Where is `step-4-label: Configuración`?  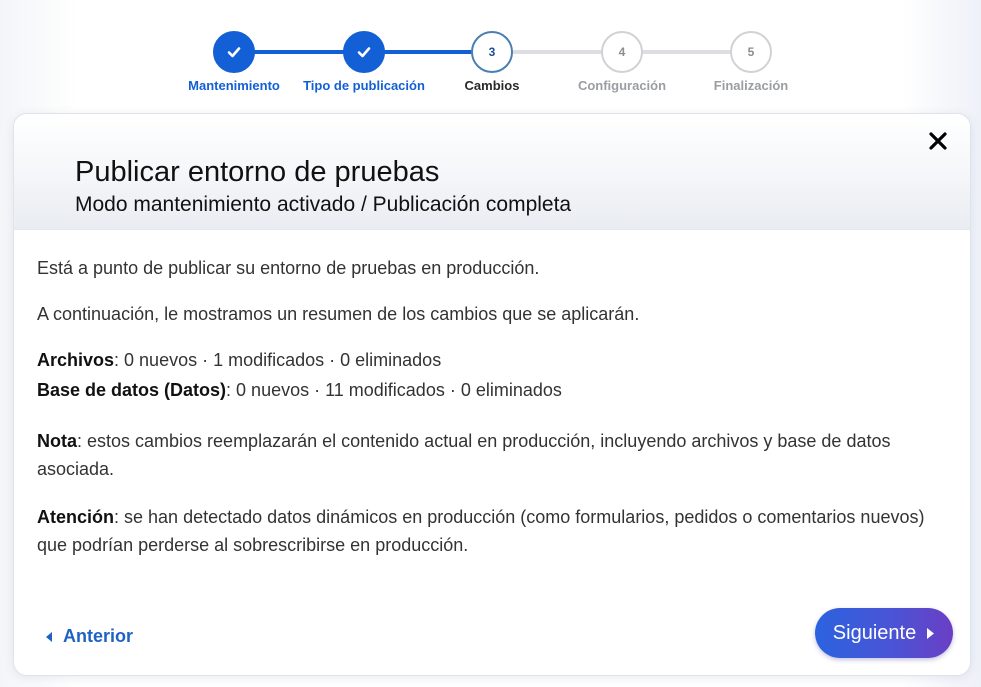 step-4-label: Configuración is located at coordinates (622, 85).